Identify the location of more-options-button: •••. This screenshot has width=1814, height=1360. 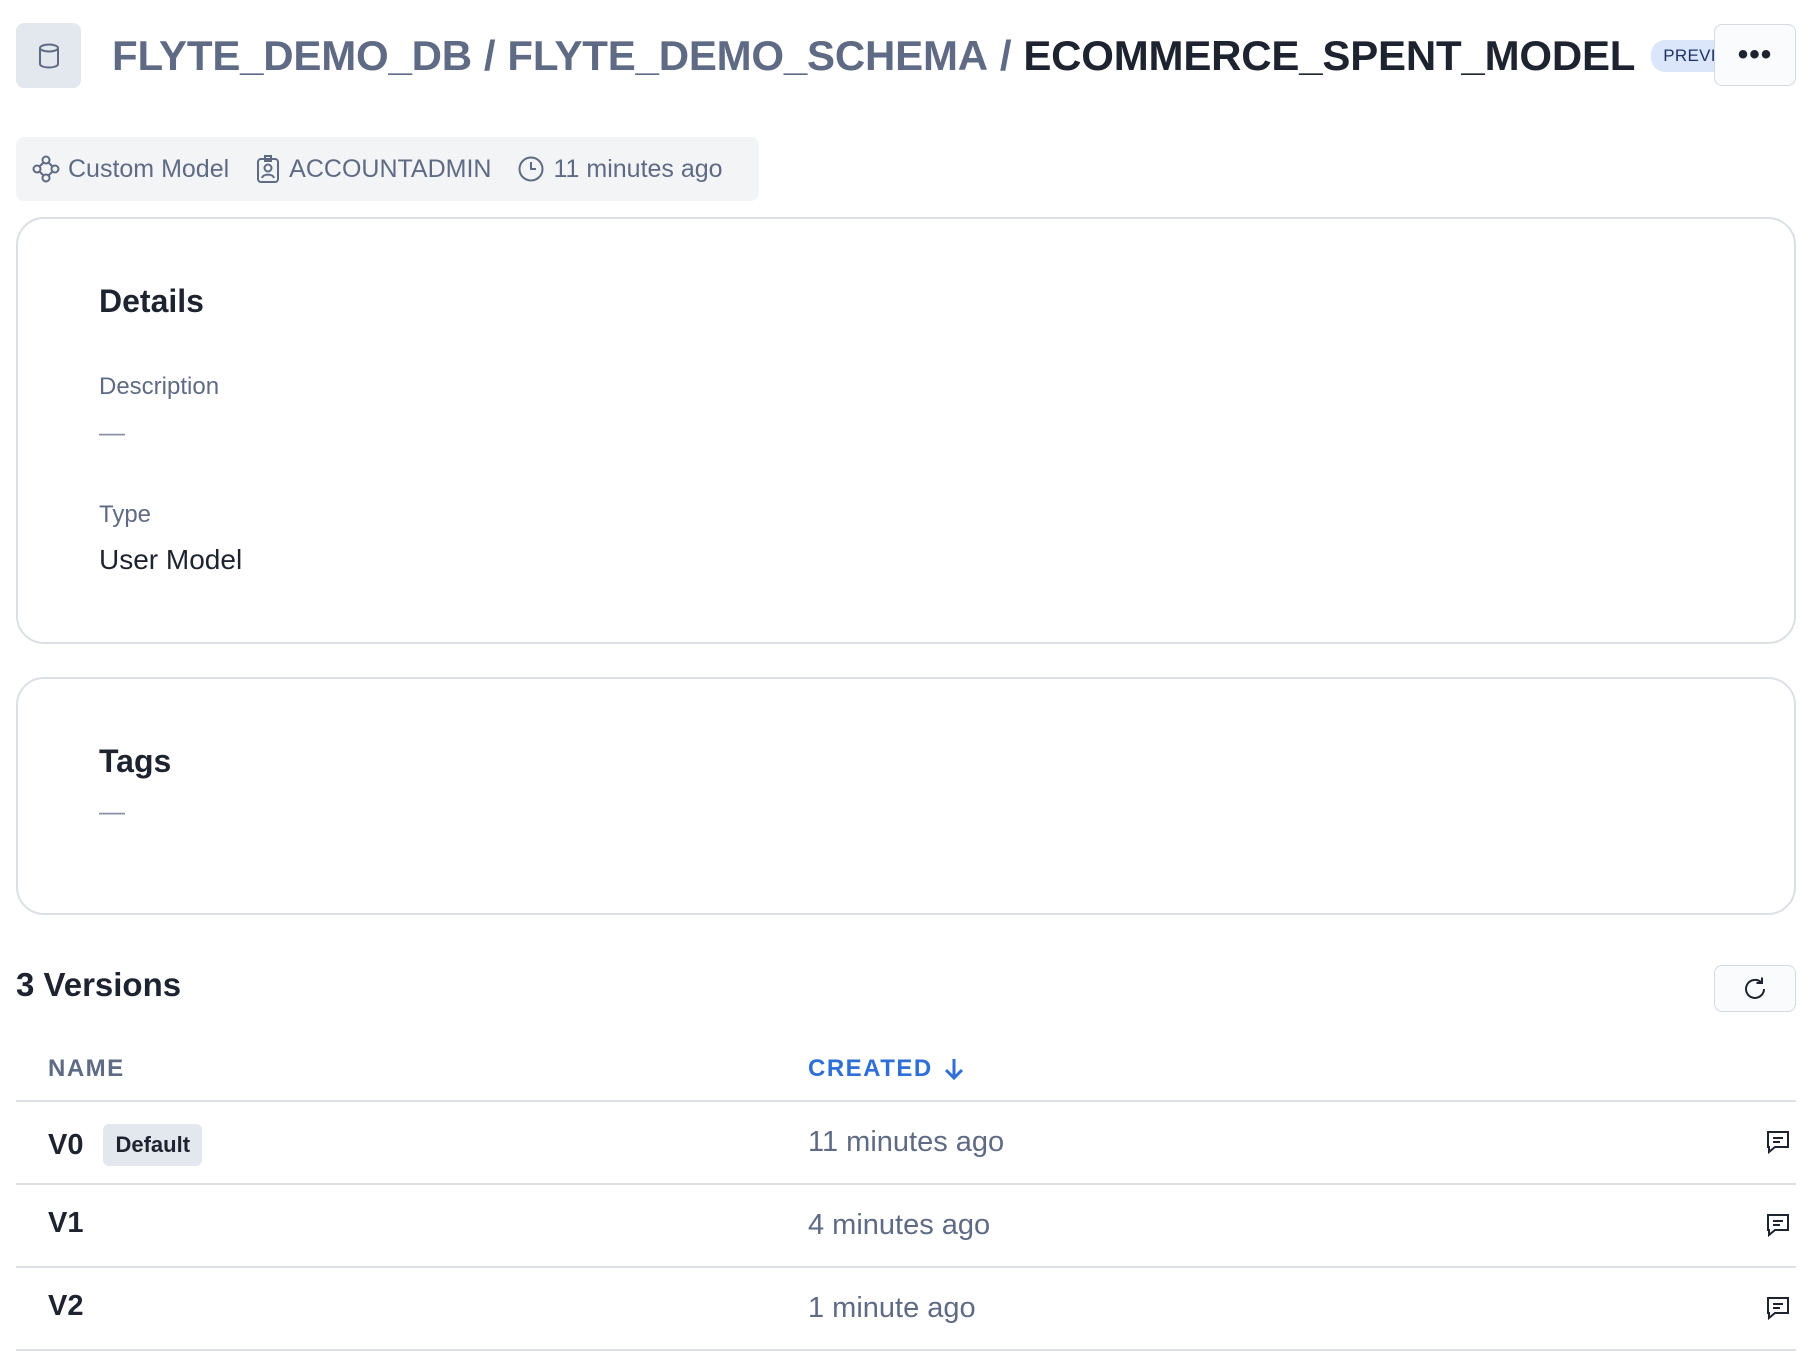
(1755, 55).